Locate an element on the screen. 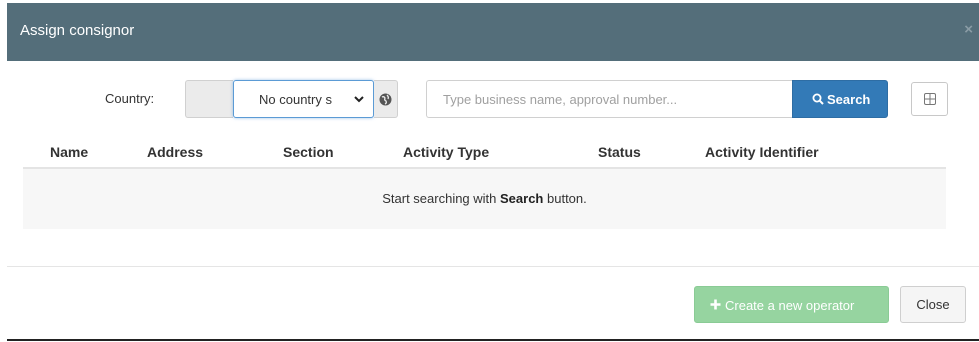  column-header-section: Section is located at coordinates (308, 152).